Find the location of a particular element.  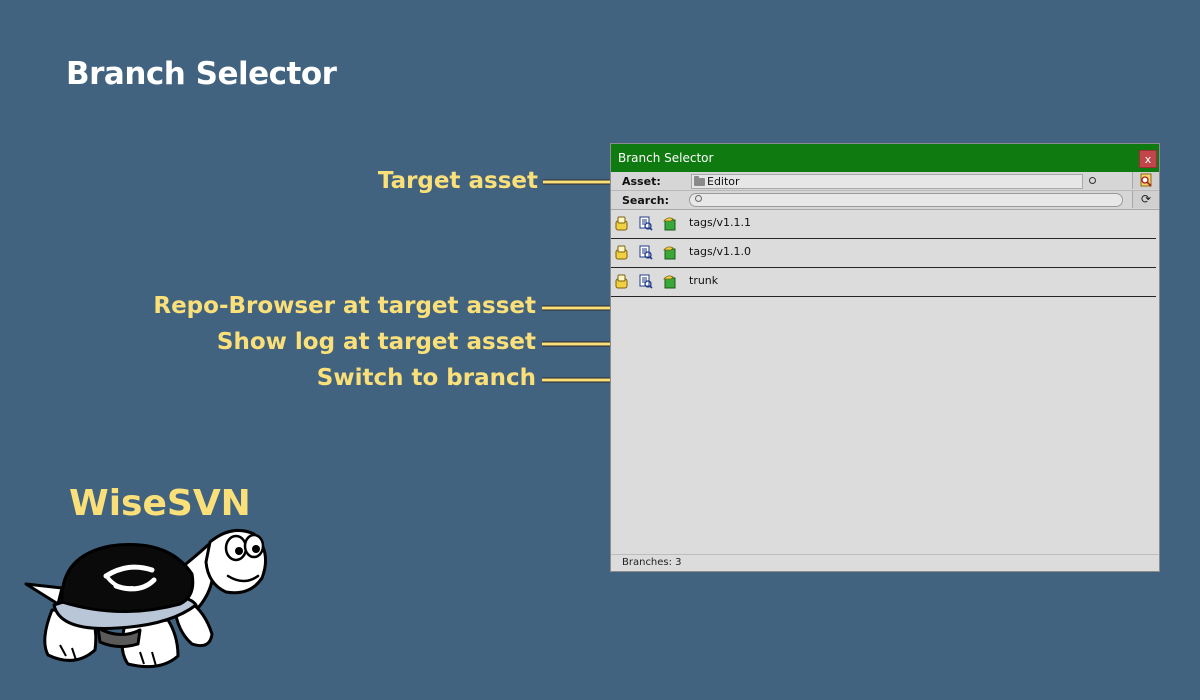

window-titlebar: Branch Selector x is located at coordinates (885, 158).